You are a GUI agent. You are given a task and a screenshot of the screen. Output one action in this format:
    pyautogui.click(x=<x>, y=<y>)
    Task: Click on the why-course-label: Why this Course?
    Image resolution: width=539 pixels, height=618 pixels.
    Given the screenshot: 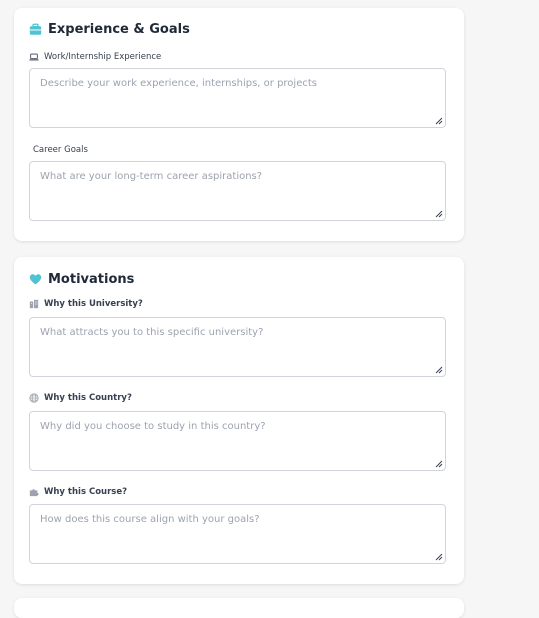 What is the action you would take?
    pyautogui.click(x=78, y=492)
    